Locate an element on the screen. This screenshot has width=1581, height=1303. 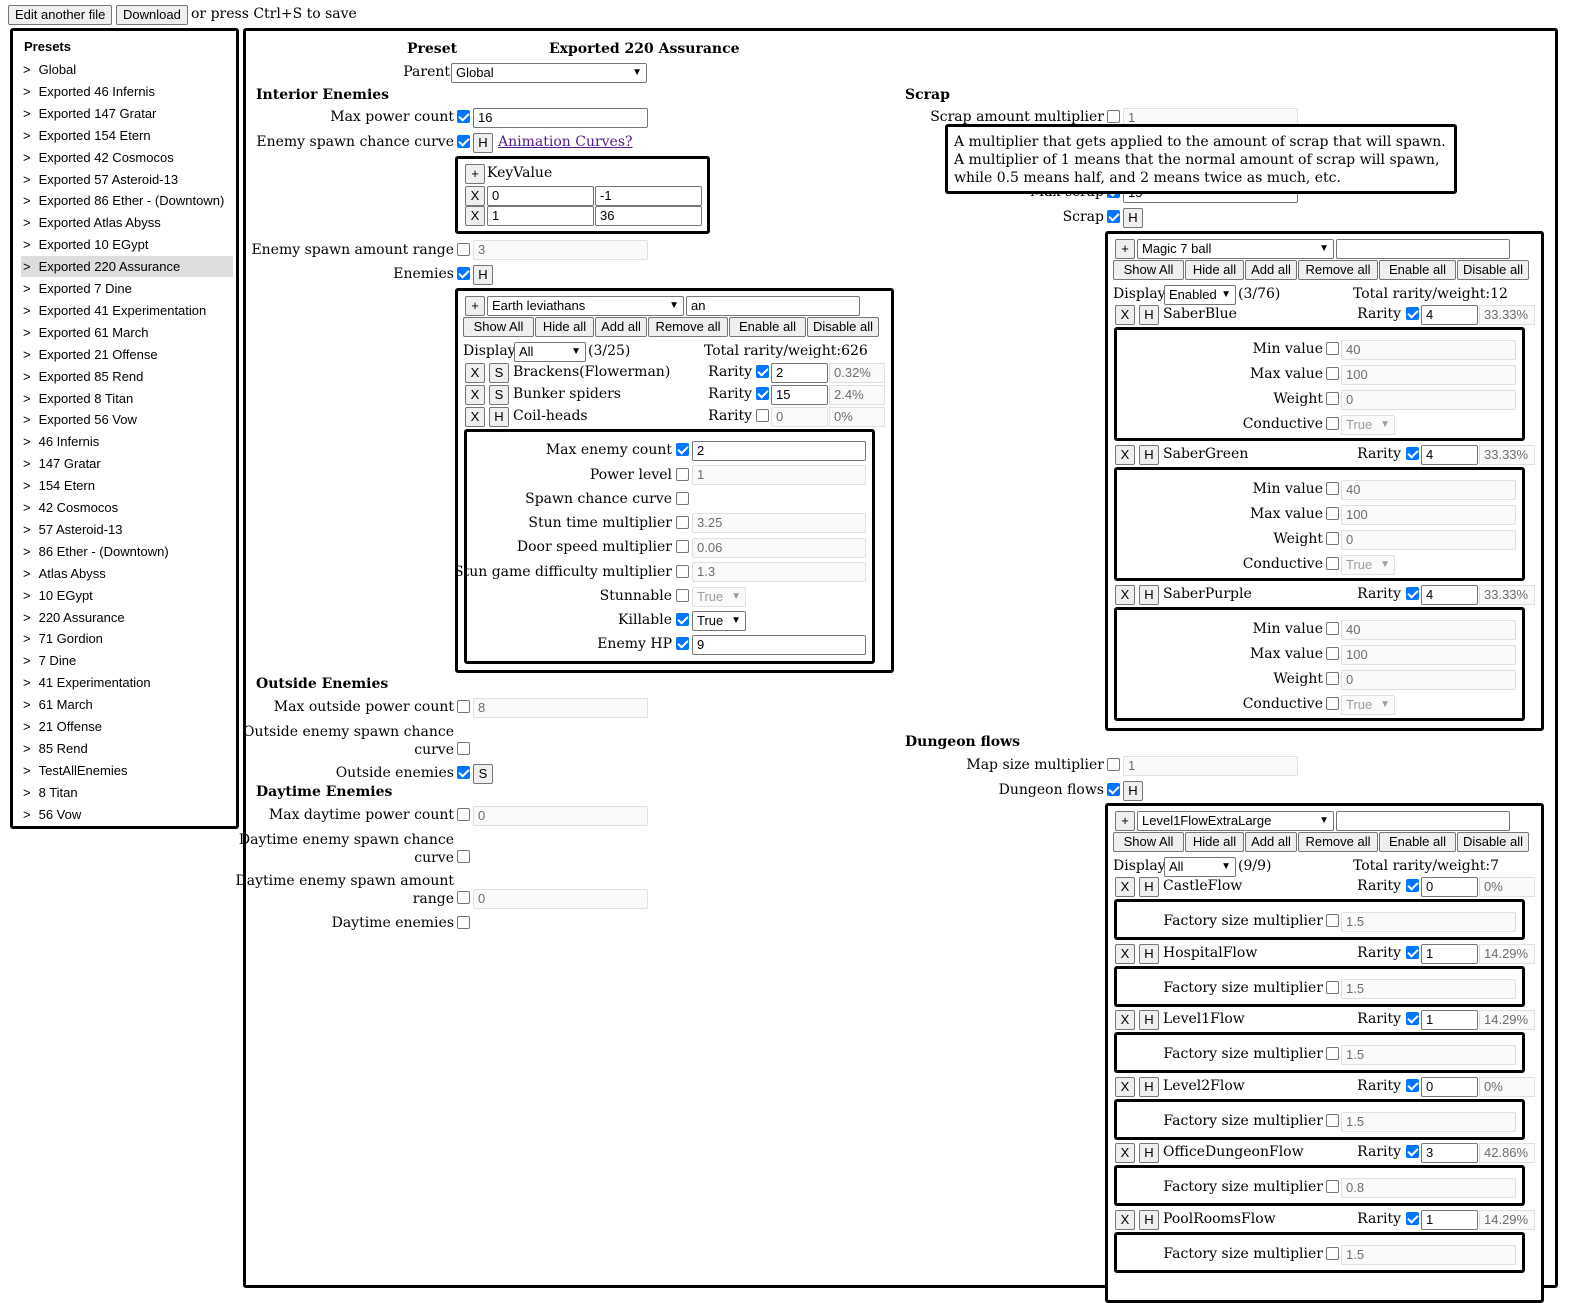
preset-item: >8 Titan is located at coordinates (127, 792).